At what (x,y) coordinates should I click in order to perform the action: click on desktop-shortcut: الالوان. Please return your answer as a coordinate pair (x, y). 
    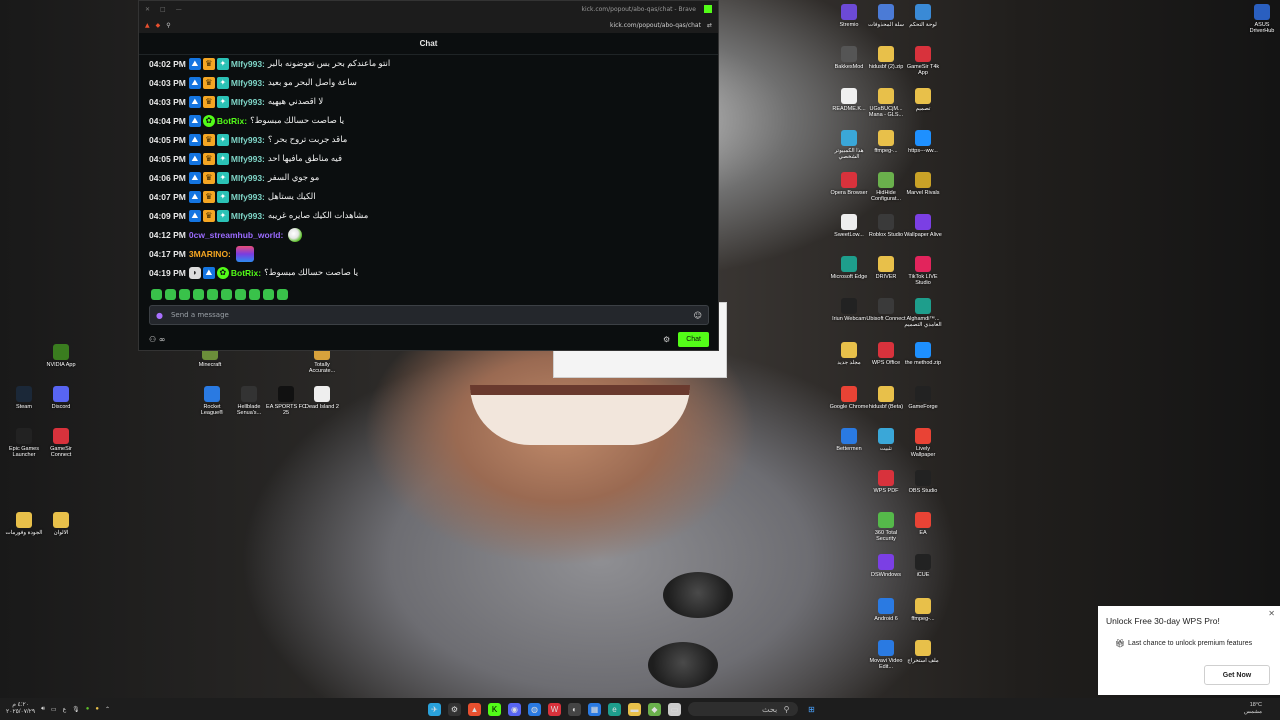
    Looking at the image, I should click on (61, 524).